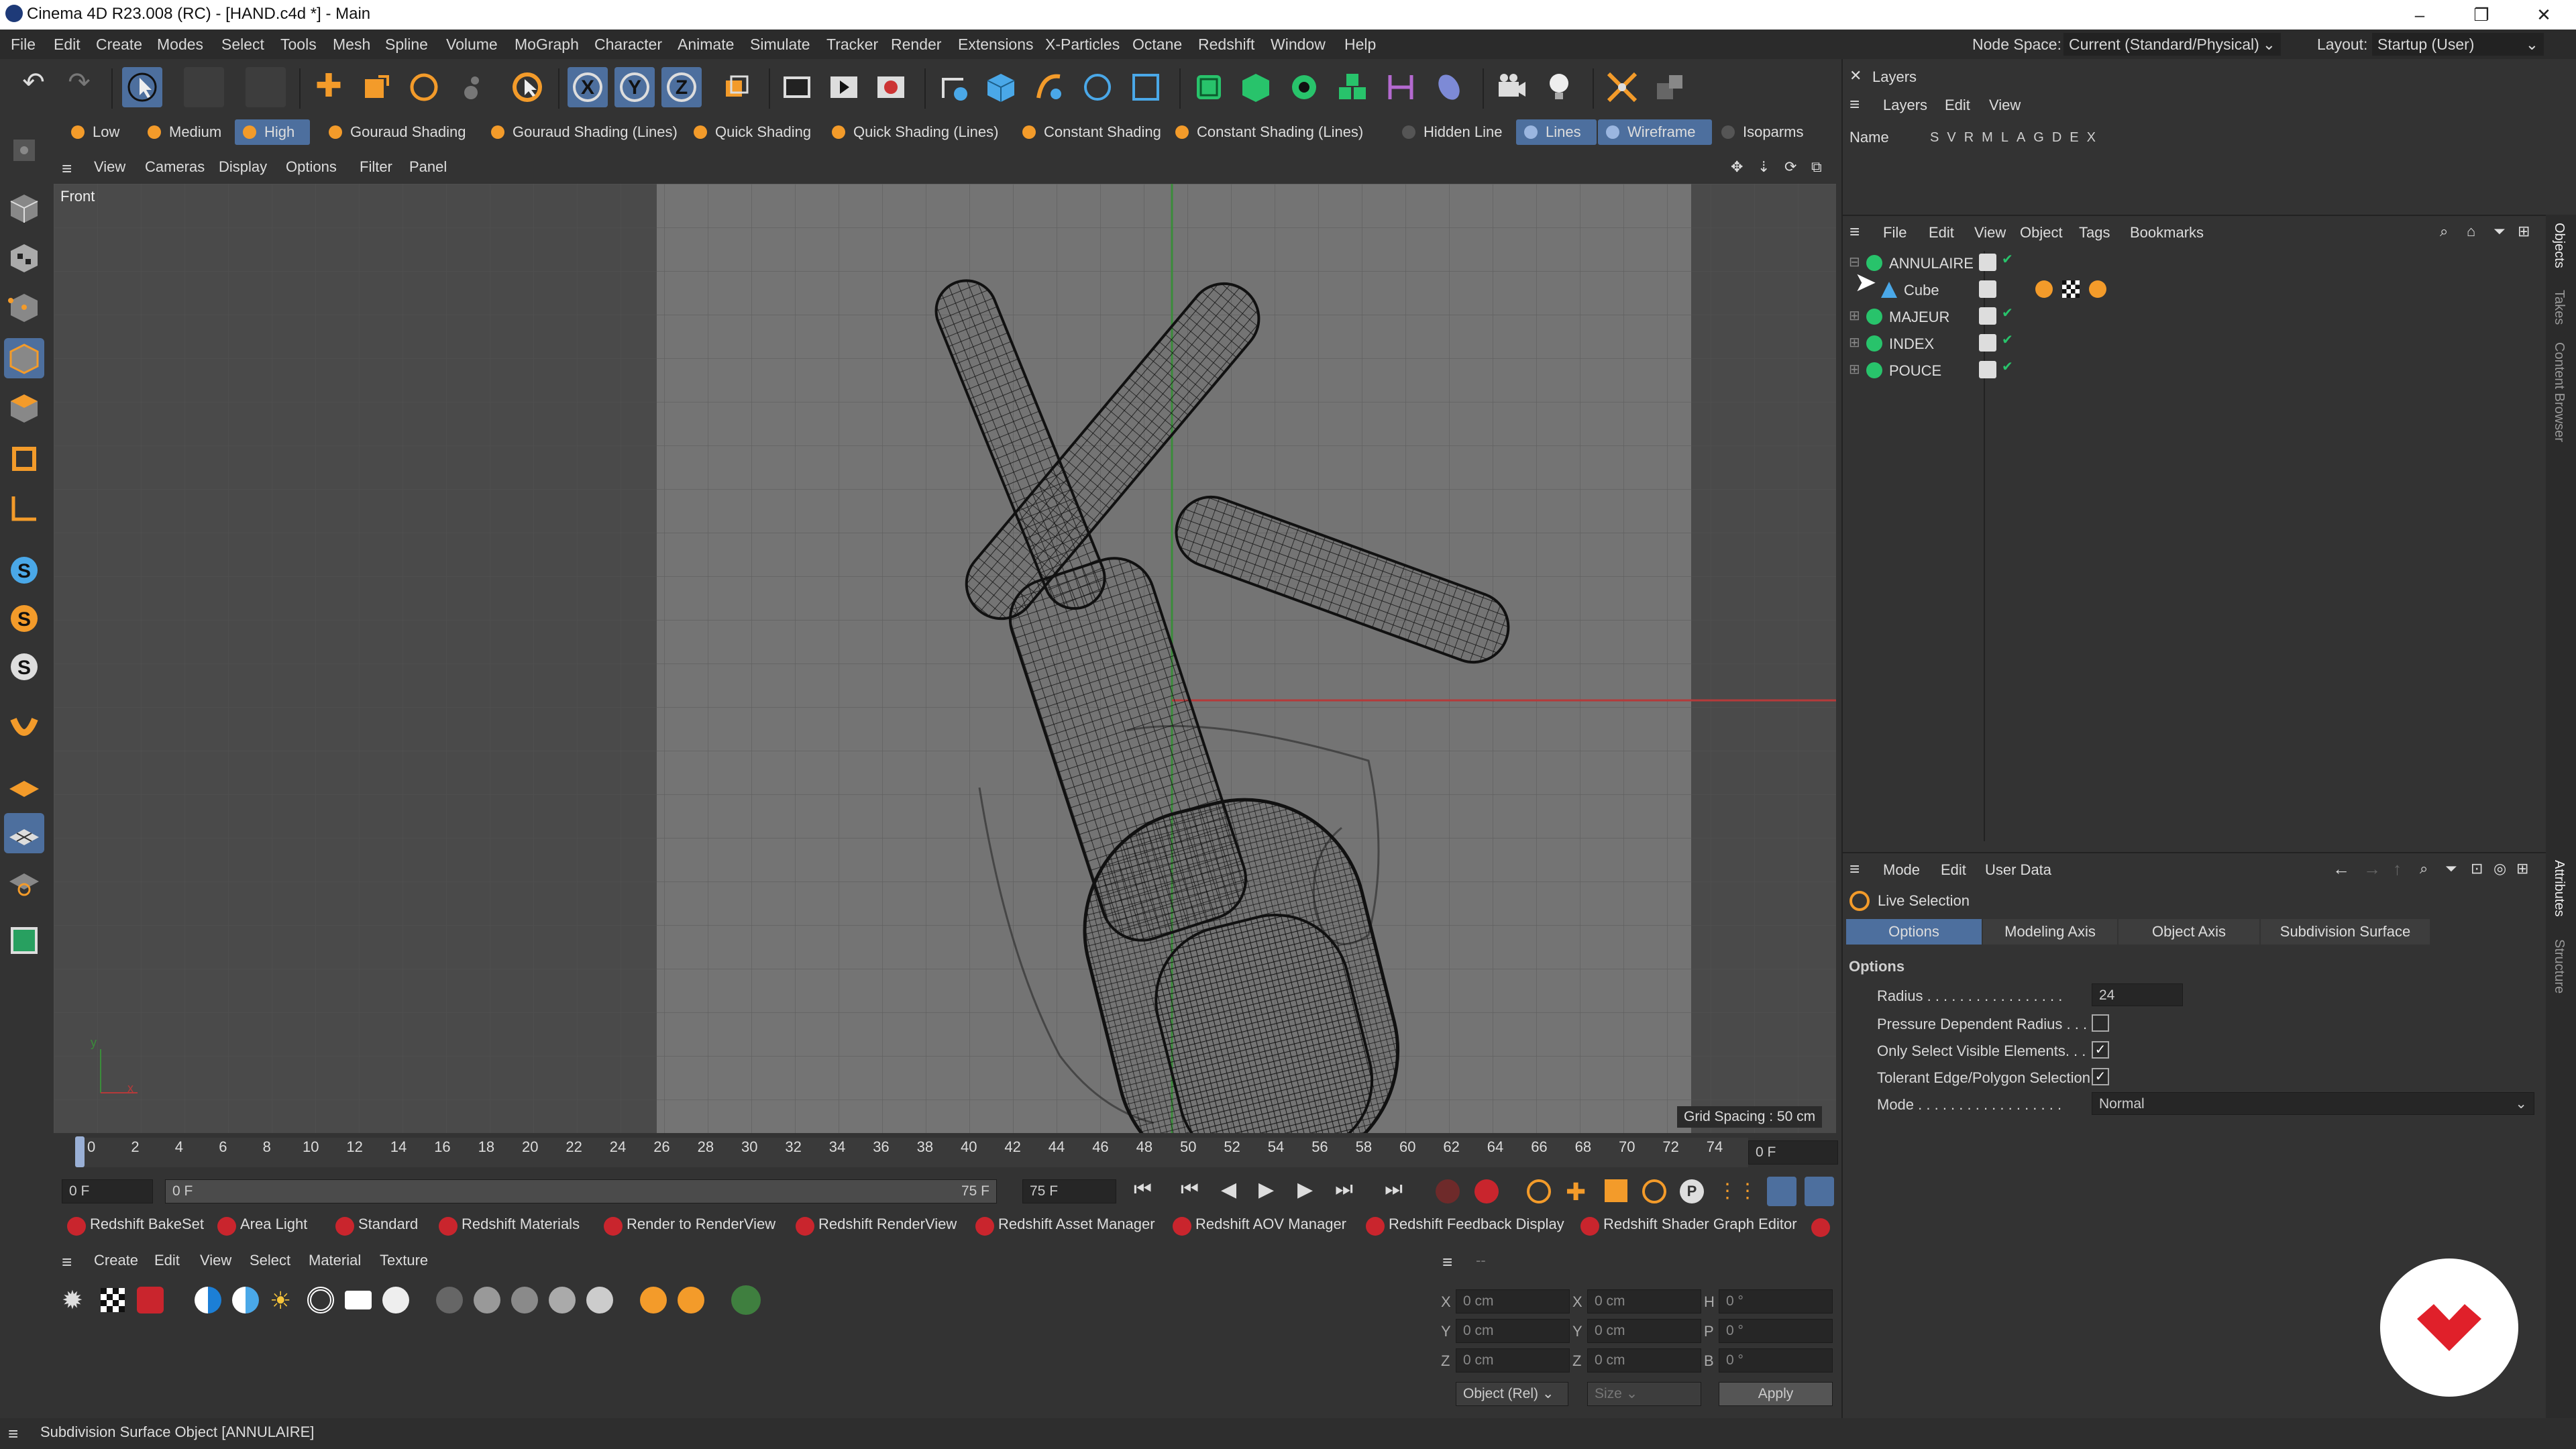  I want to click on redshift-shader-graph-editor-button: Redshift Shader Graph Editor, so click(1686, 1226).